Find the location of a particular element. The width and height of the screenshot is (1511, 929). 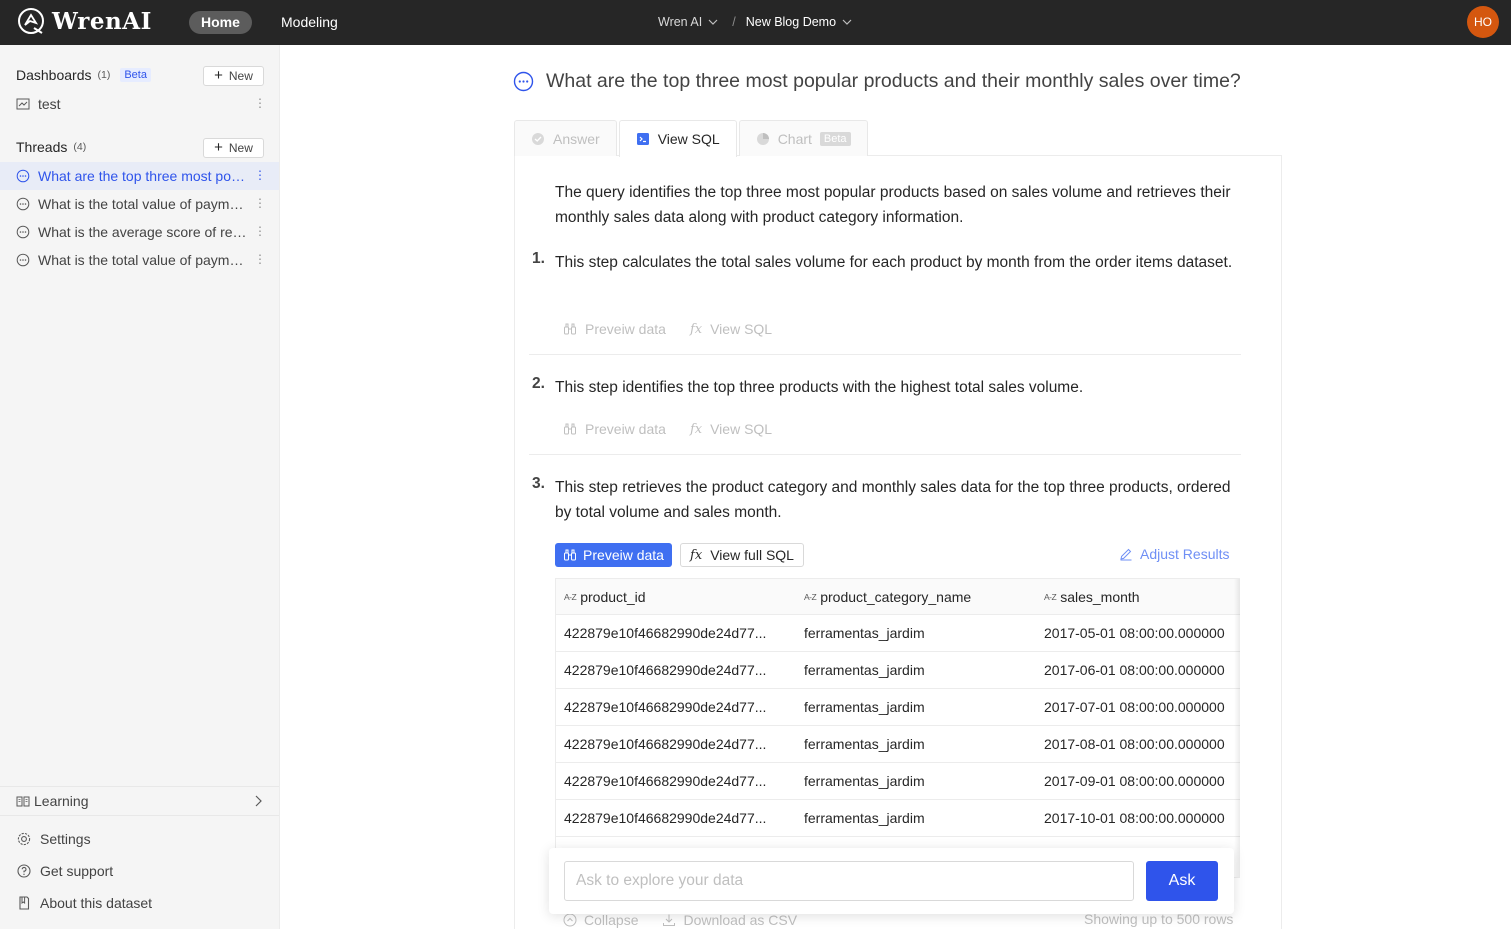

view-sql-label: View SQL is located at coordinates (741, 329).